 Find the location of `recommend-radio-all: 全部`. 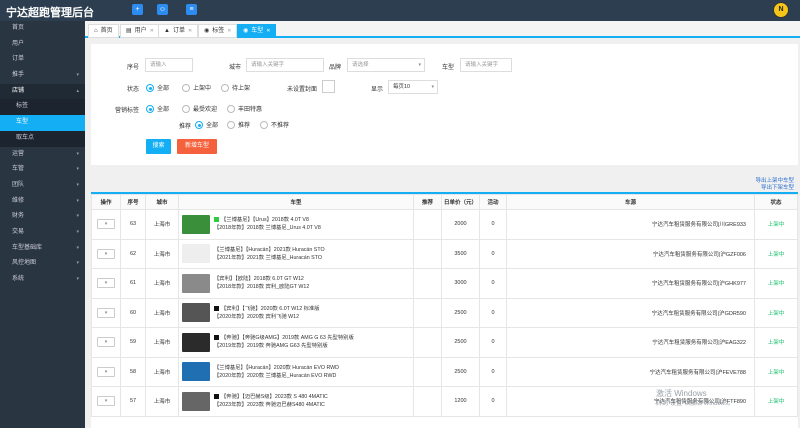

recommend-radio-all: 全部 is located at coordinates (206, 124).